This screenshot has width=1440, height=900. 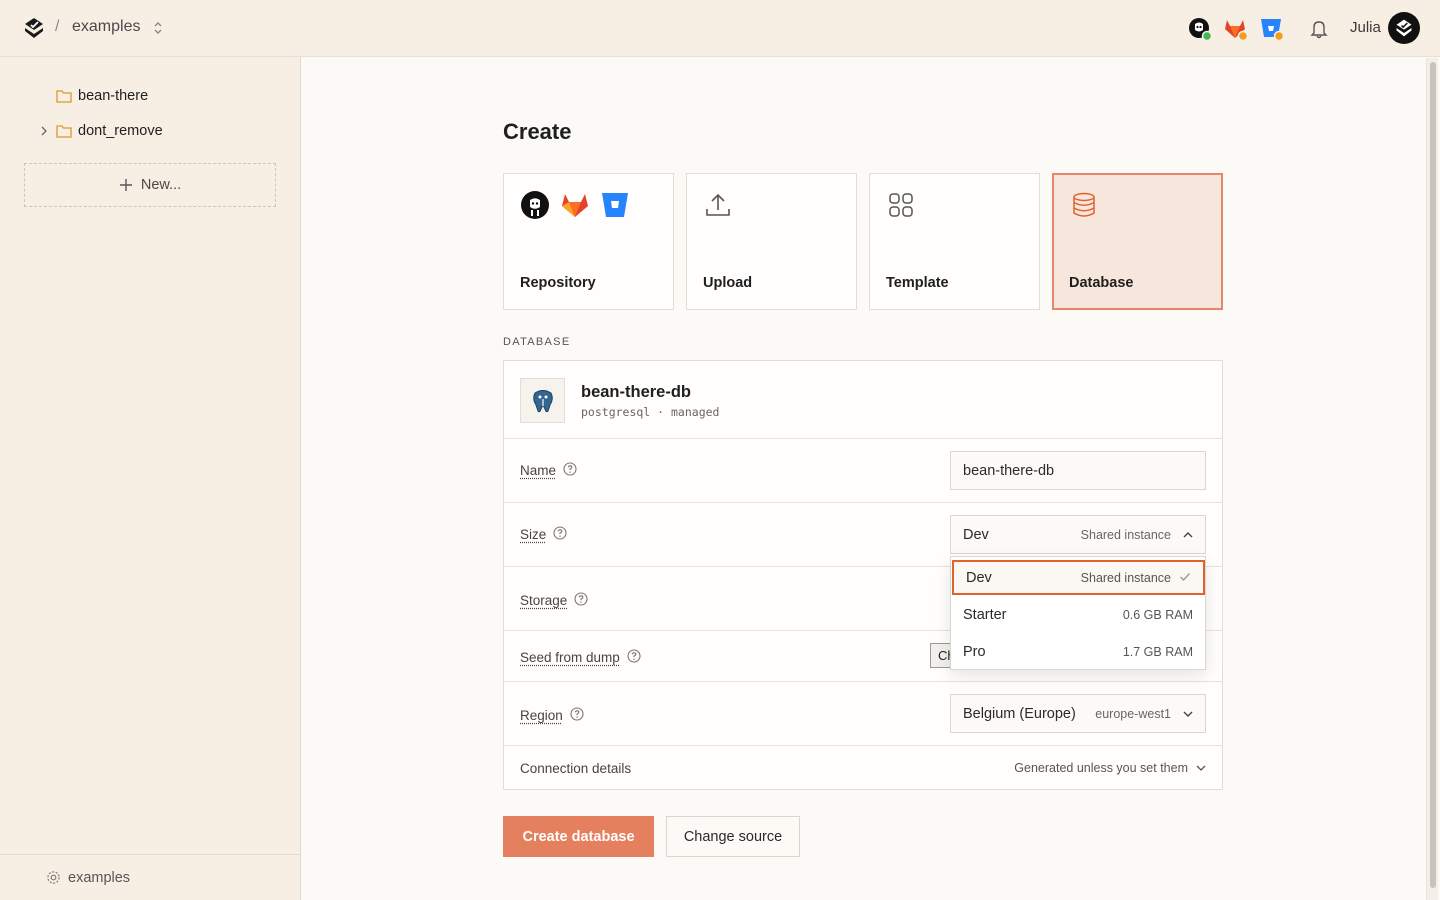 What do you see at coordinates (1320, 29) in the screenshot?
I see `bell-icon` at bounding box center [1320, 29].